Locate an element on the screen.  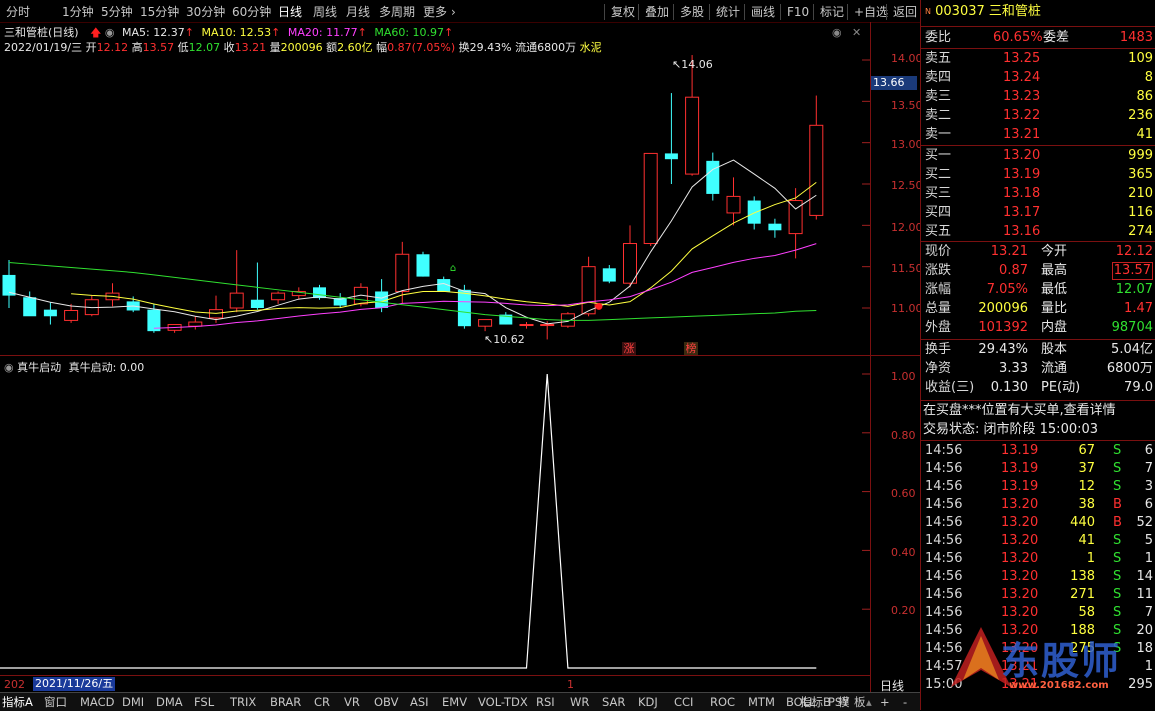
mark-button: 标记 is located at coordinates (828, 12).